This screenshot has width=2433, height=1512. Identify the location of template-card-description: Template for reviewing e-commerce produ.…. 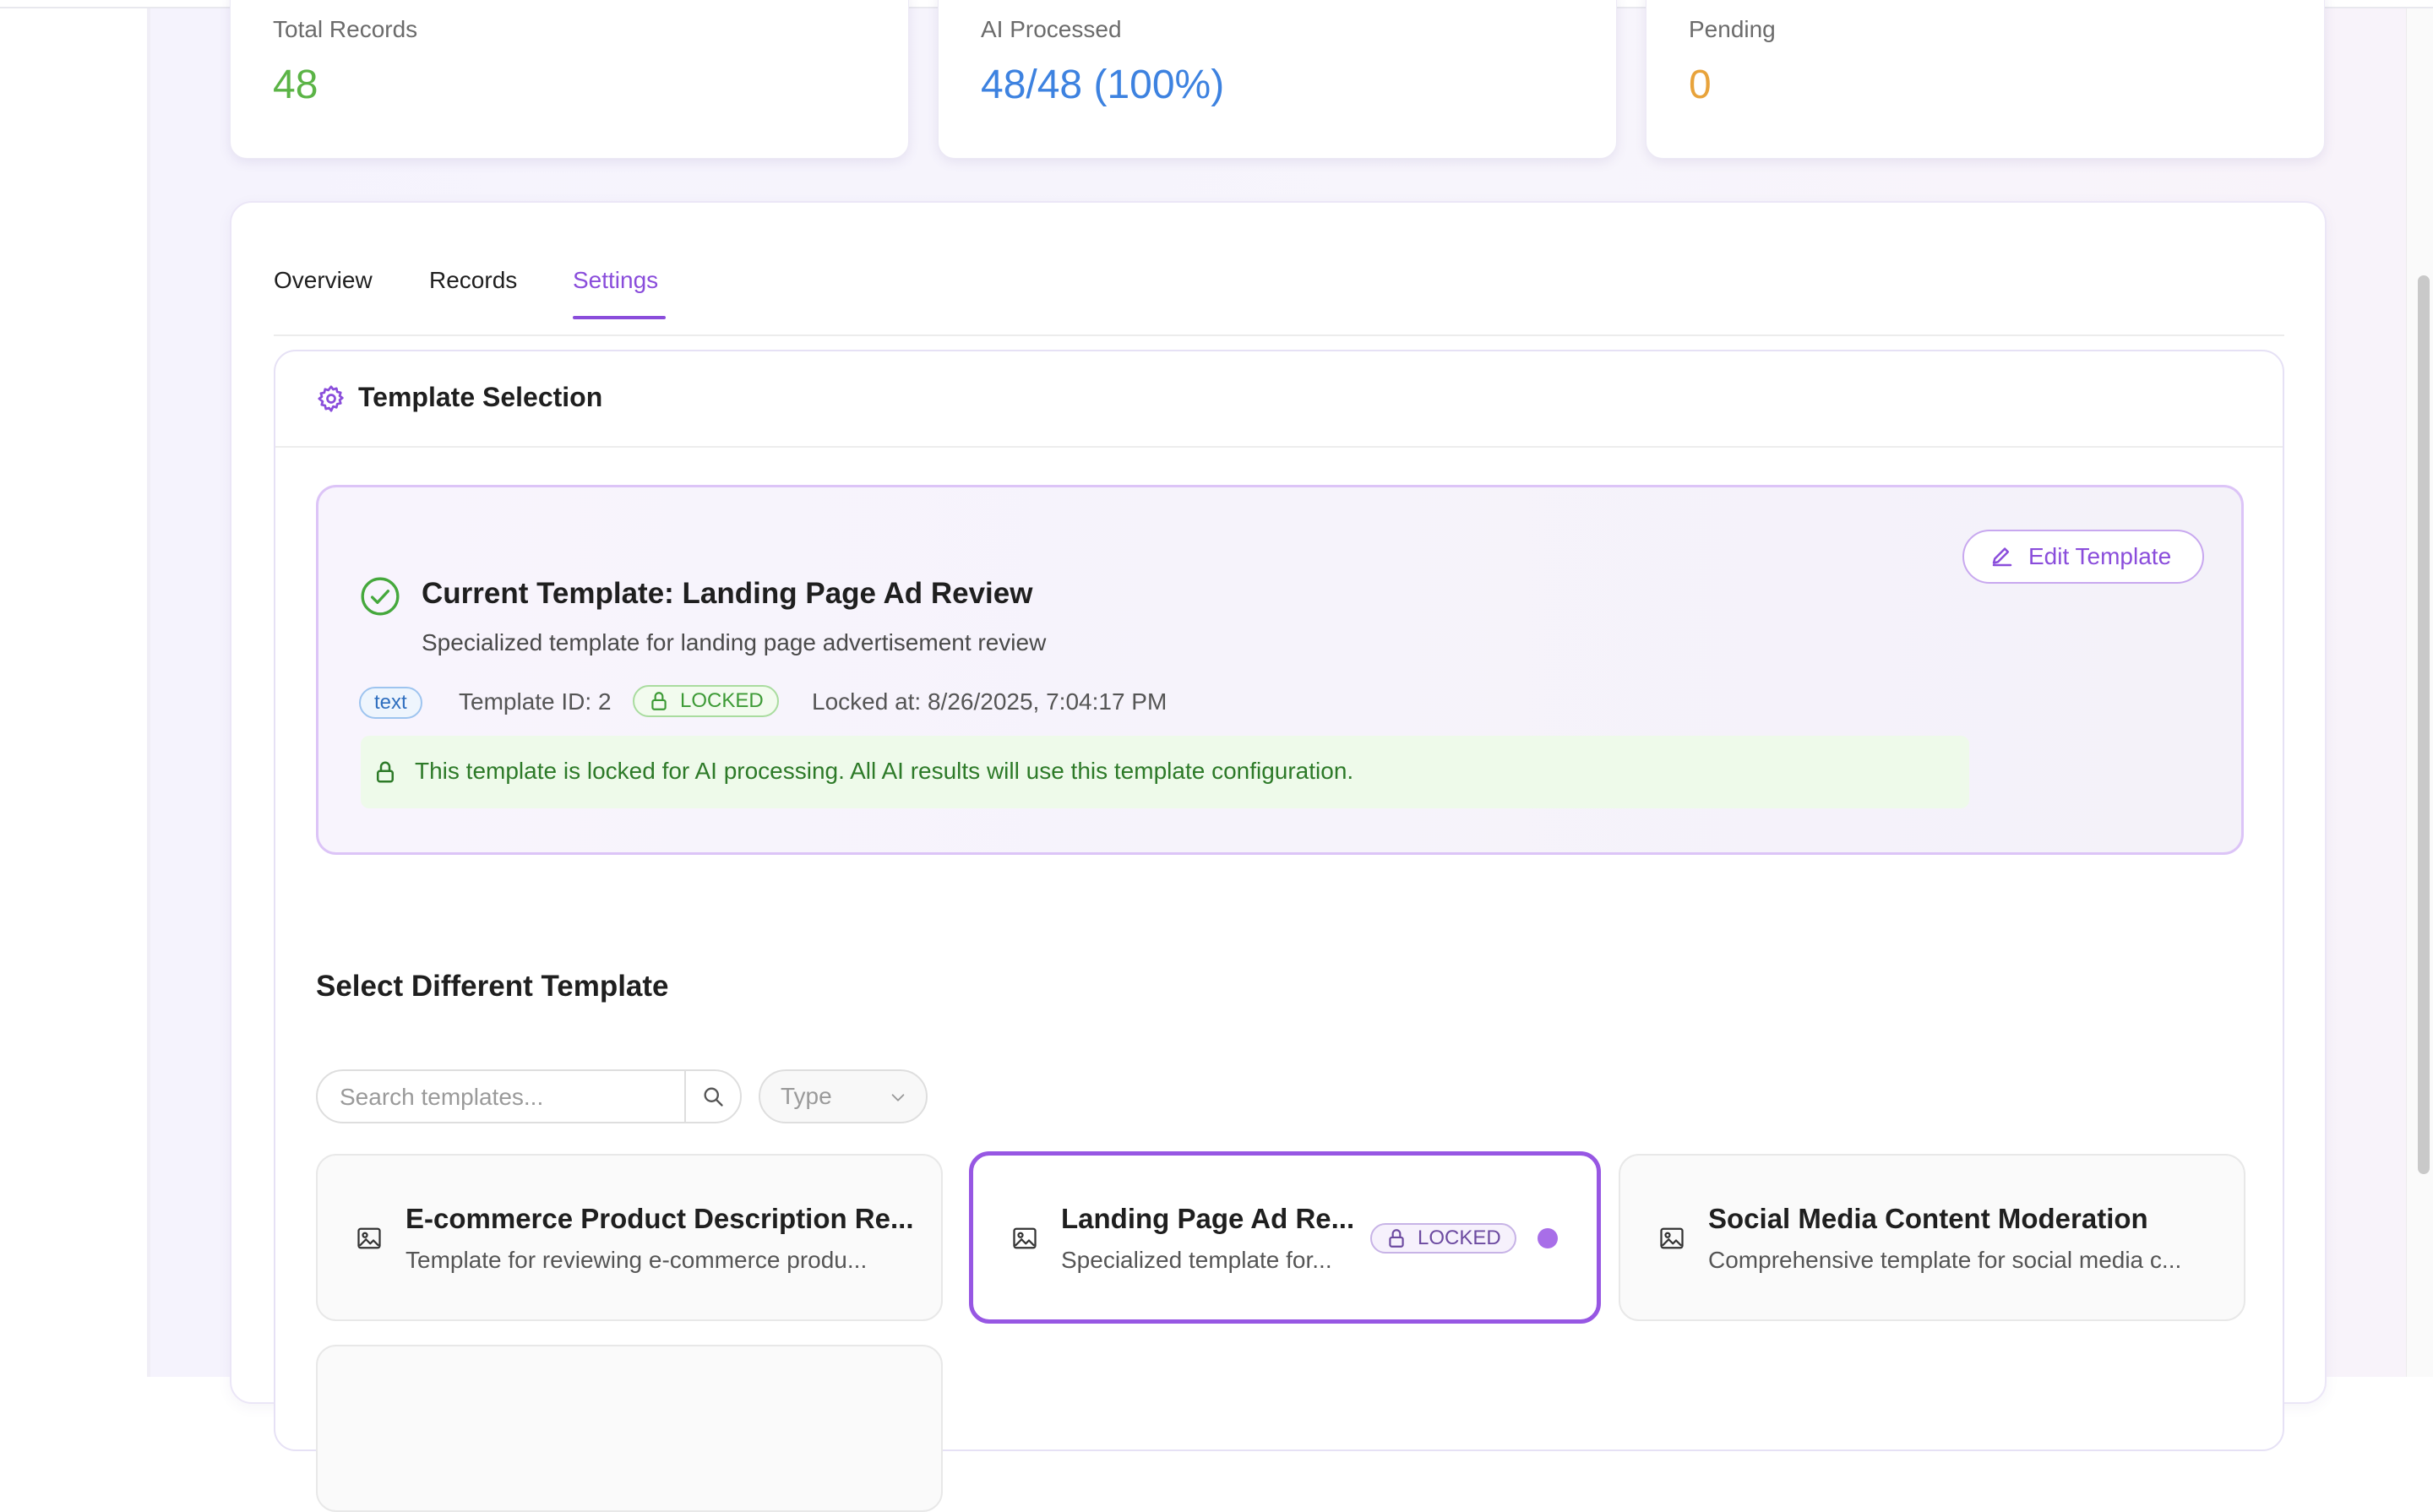
(637, 1260).